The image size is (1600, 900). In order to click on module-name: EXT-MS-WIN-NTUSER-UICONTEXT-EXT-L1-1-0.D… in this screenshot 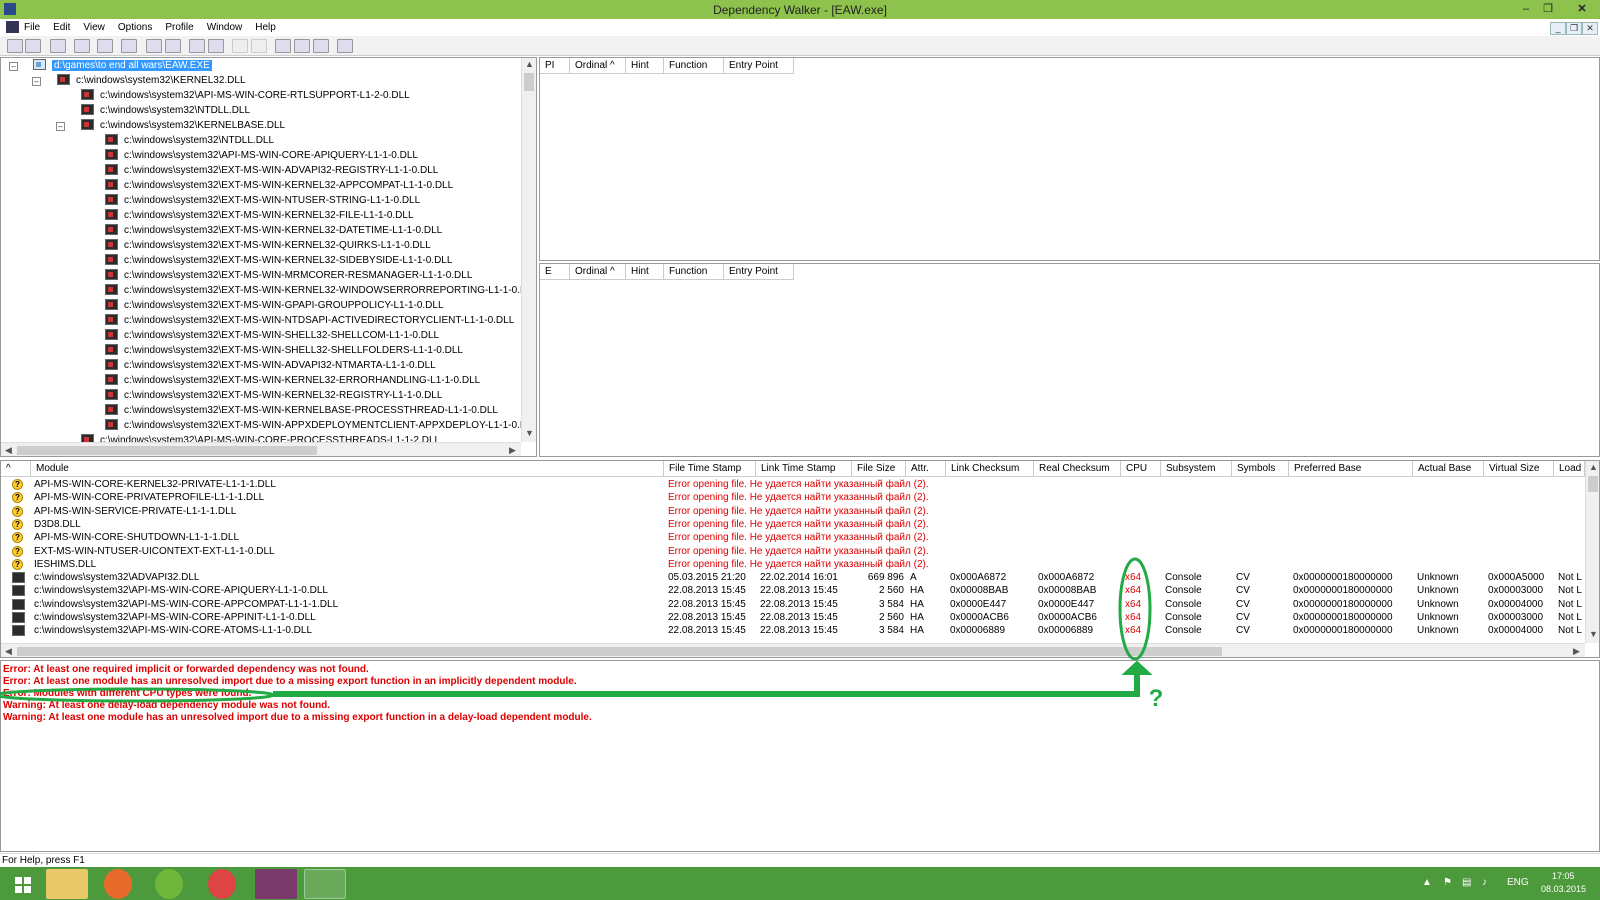, I will do `click(154, 551)`.